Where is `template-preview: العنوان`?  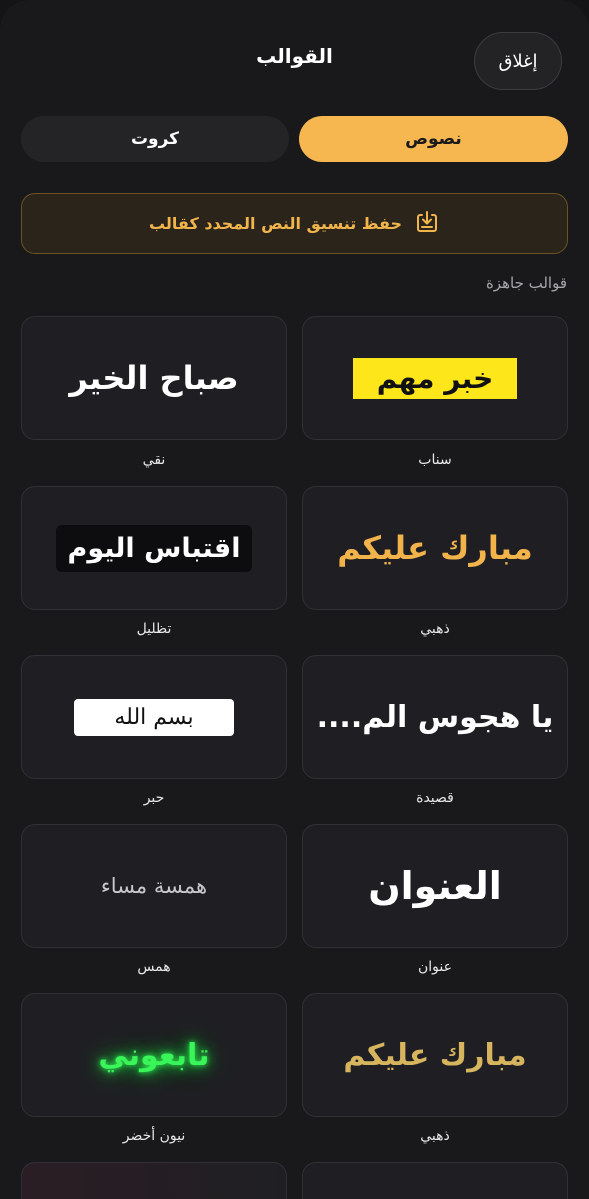
template-preview: العنوان is located at coordinates (435, 886).